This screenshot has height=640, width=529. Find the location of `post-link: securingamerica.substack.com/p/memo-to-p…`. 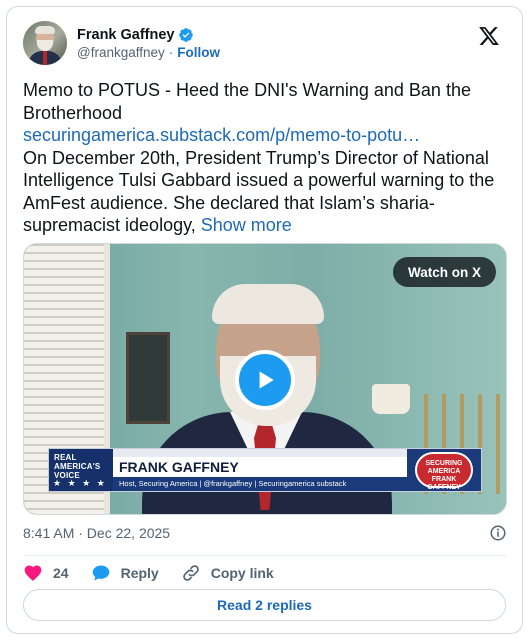

post-link: securingamerica.substack.com/p/memo-to-p… is located at coordinates (268, 135).